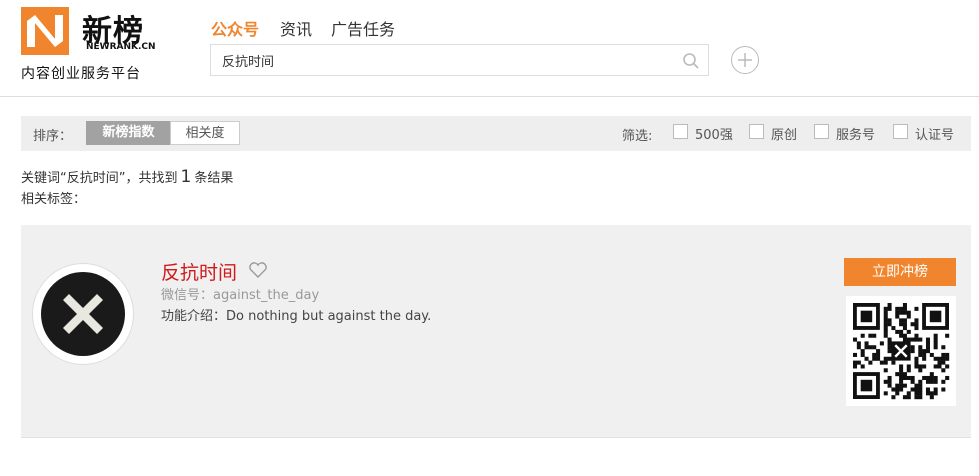 This screenshot has height=476, width=979. Describe the element at coordinates (81, 74) in the screenshot. I see `tagline: 内容创业服务平台` at that location.